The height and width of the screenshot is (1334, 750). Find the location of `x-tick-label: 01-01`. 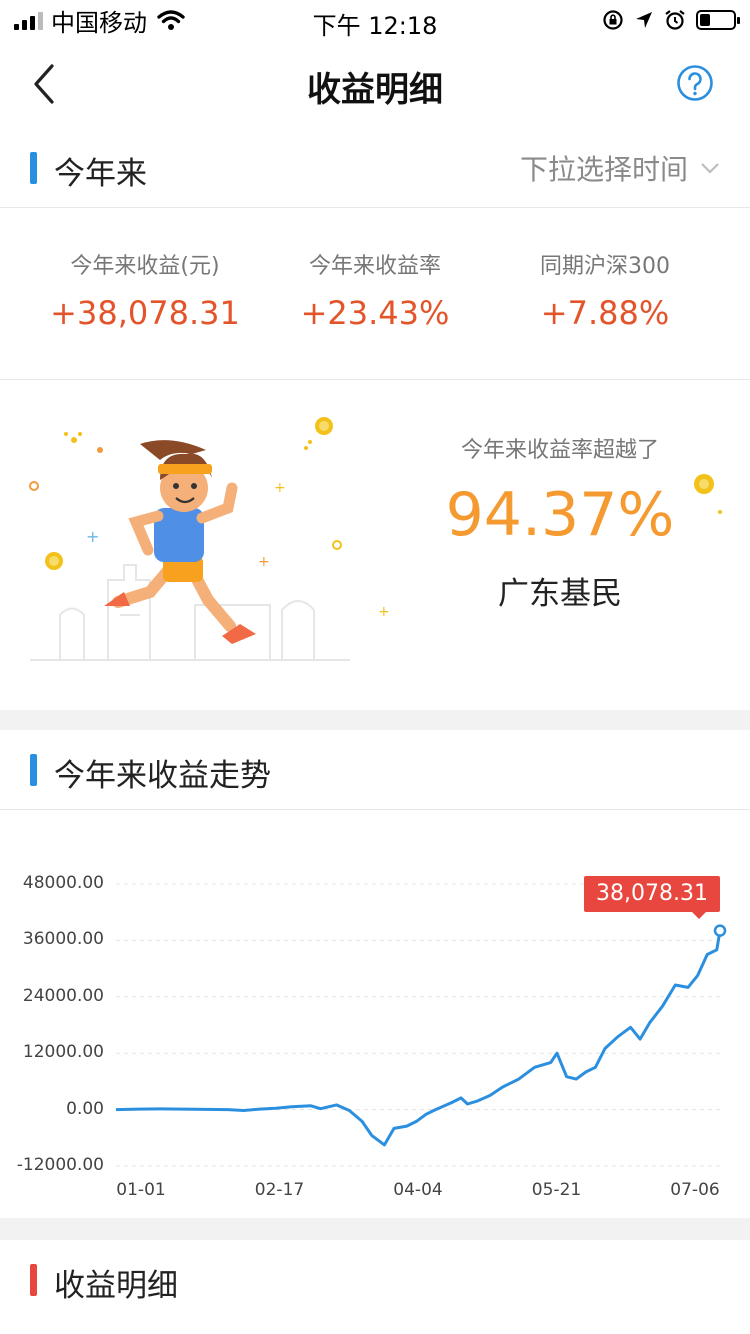

x-tick-label: 01-01 is located at coordinates (141, 1190).